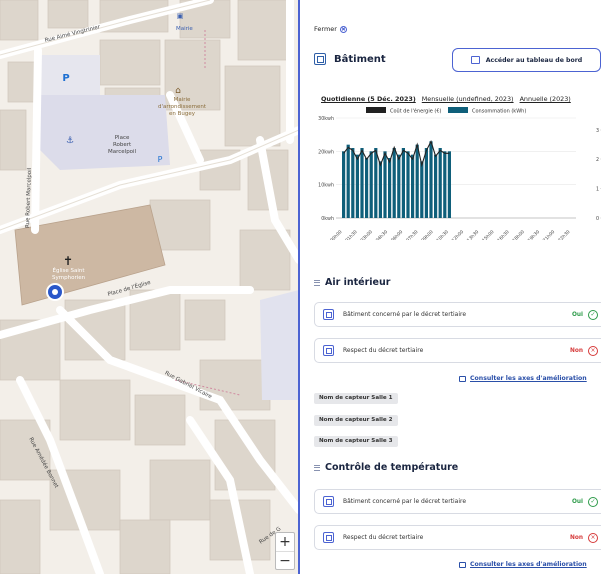 The width and height of the screenshot is (601, 574). What do you see at coordinates (122, 145) in the screenshot?
I see `poi-label-place-robert: Place Robert Marcelpoil` at bounding box center [122, 145].